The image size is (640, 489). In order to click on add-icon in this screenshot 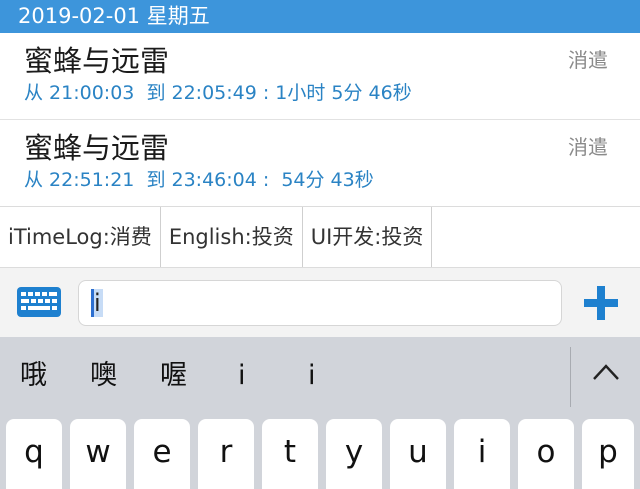, I will do `click(601, 303)`.